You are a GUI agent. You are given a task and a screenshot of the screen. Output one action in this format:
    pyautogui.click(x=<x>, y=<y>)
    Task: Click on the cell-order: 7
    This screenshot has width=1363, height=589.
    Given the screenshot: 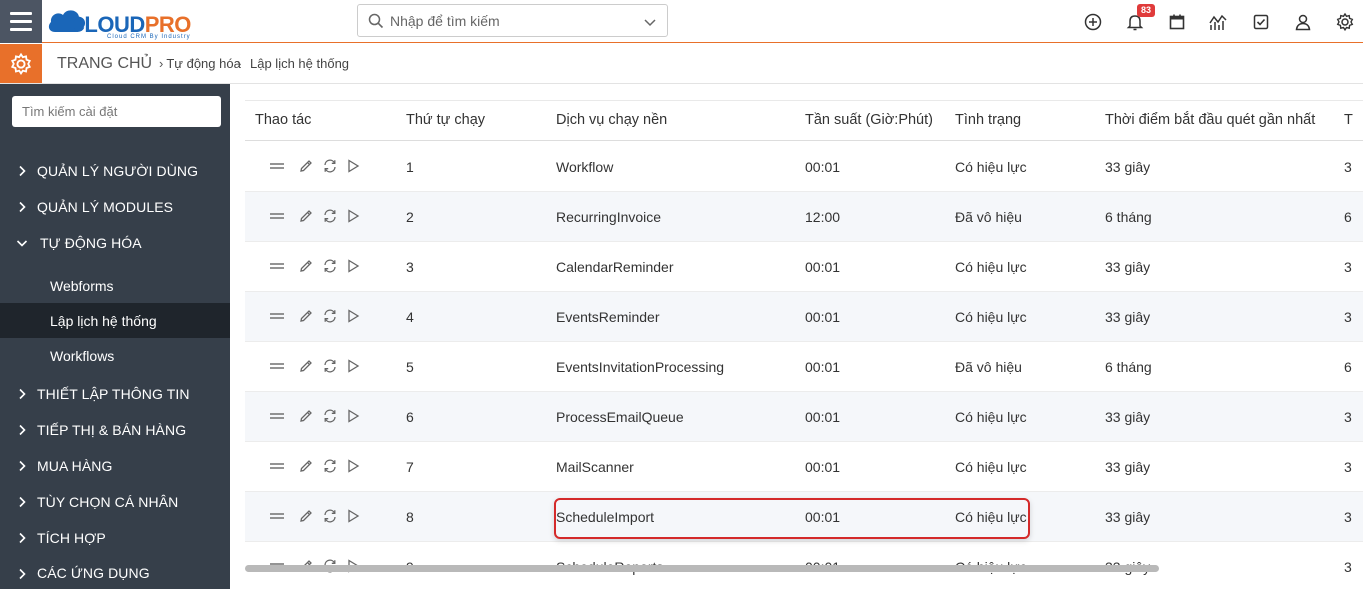 What is the action you would take?
    pyautogui.click(x=410, y=467)
    